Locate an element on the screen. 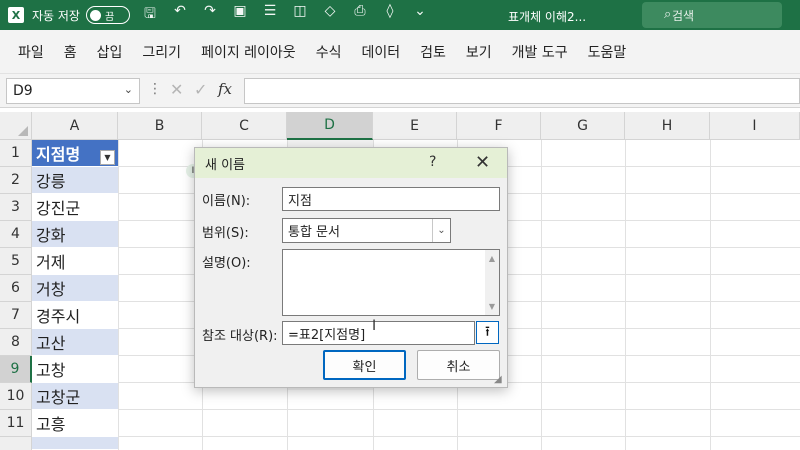  scroll-up-icon: ▲ is located at coordinates (492, 258).